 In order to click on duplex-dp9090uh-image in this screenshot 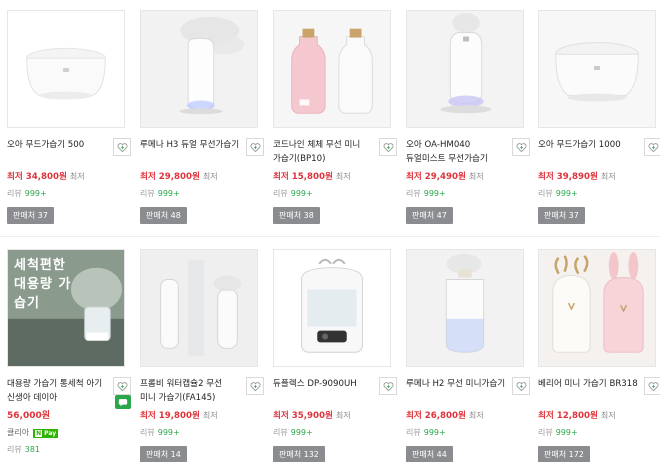, I will do `click(332, 308)`.